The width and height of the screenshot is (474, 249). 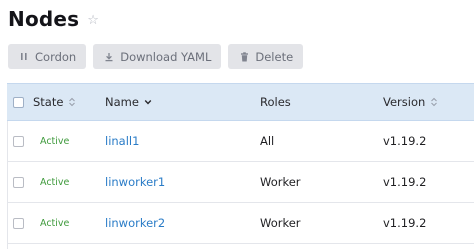 I want to click on download-yaml-button: Download YAML, so click(x=157, y=56).